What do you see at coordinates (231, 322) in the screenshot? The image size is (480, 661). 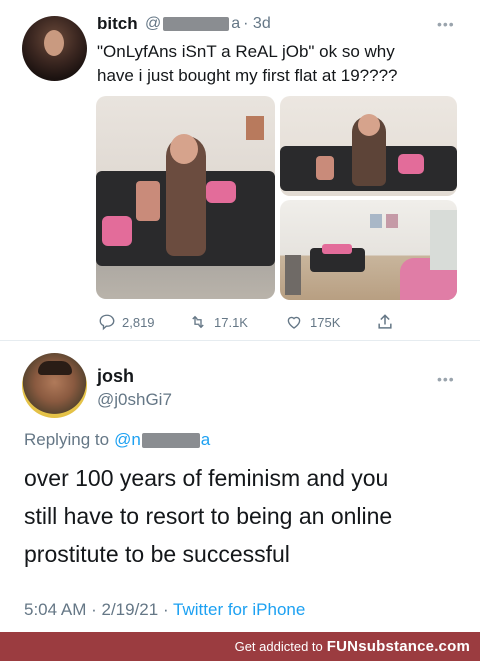 I see `retweet-count: 17.1K` at bounding box center [231, 322].